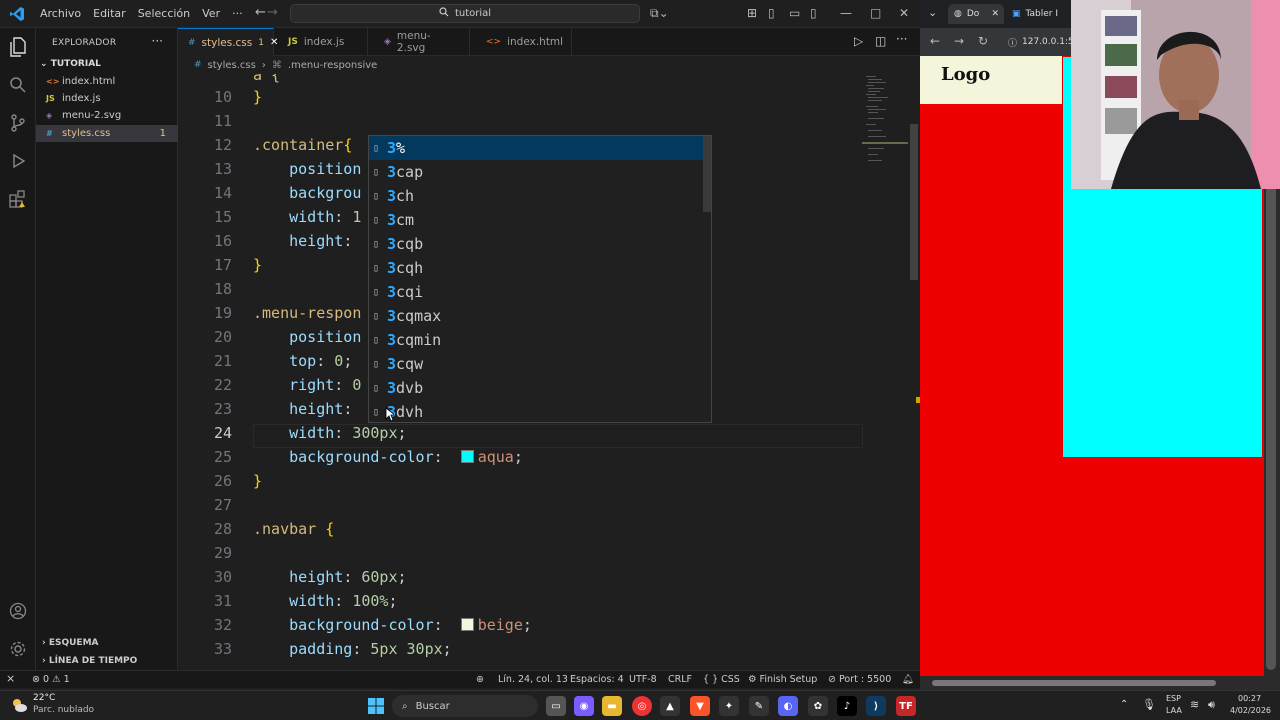 This screenshot has height=720, width=1280. Describe the element at coordinates (729, 706) in the screenshot. I see `app-icon-2: ✦` at that location.